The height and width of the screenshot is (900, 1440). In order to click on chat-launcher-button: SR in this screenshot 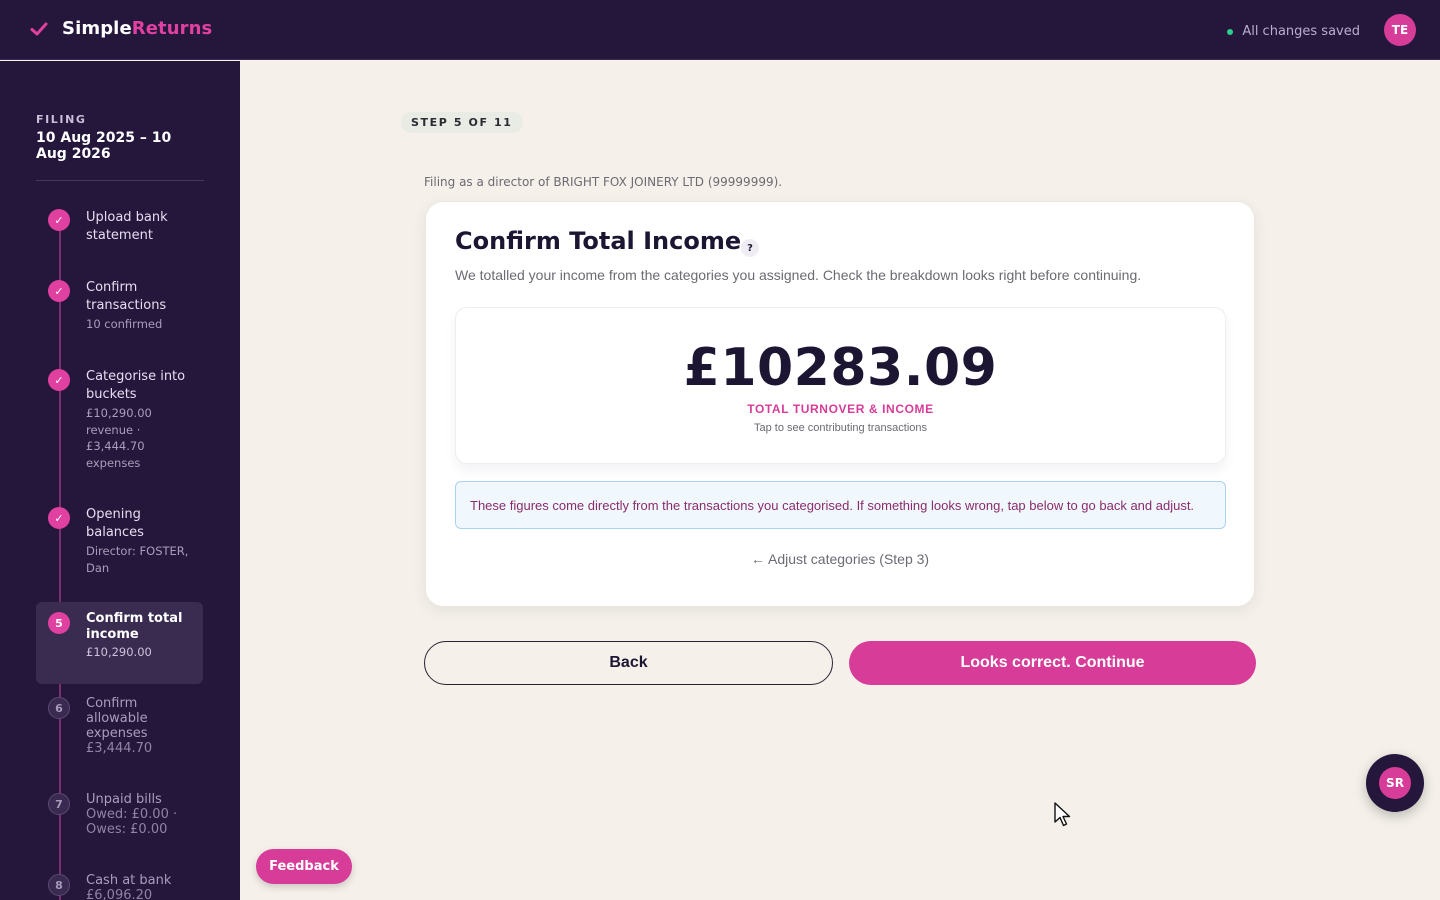, I will do `click(1395, 783)`.